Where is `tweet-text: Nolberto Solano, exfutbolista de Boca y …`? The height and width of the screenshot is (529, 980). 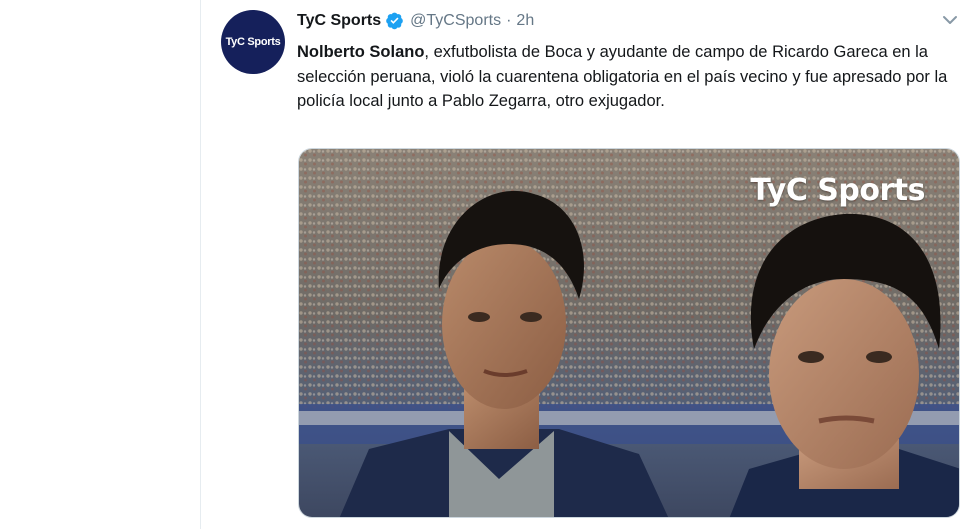
tweet-text: Nolberto Solano, exfutbolista de Boca y … is located at coordinates (629, 77).